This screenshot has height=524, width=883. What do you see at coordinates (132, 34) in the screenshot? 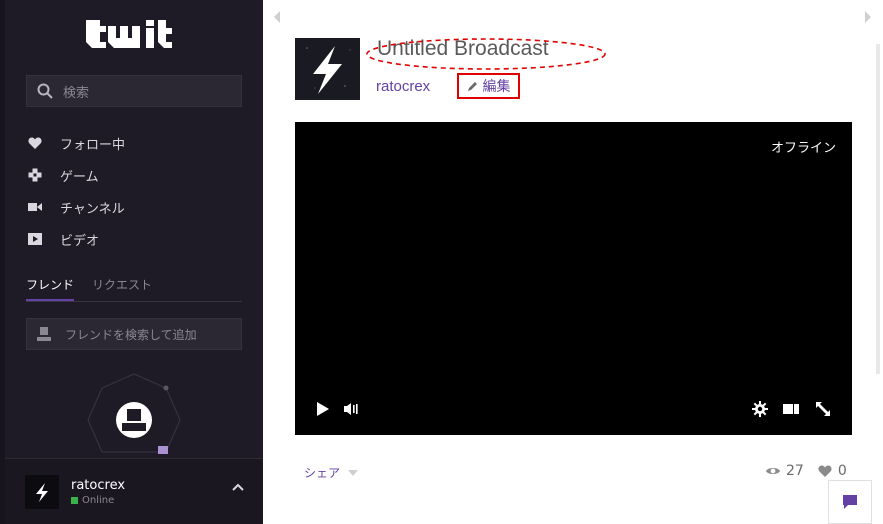
I see `twitch-logo` at bounding box center [132, 34].